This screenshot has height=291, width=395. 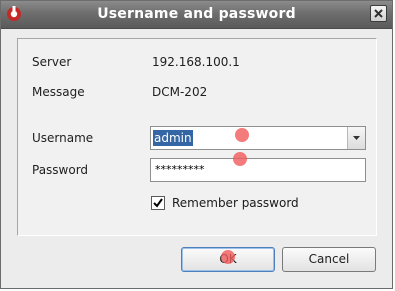 What do you see at coordinates (60, 170) in the screenshot?
I see `password-label: Password` at bounding box center [60, 170].